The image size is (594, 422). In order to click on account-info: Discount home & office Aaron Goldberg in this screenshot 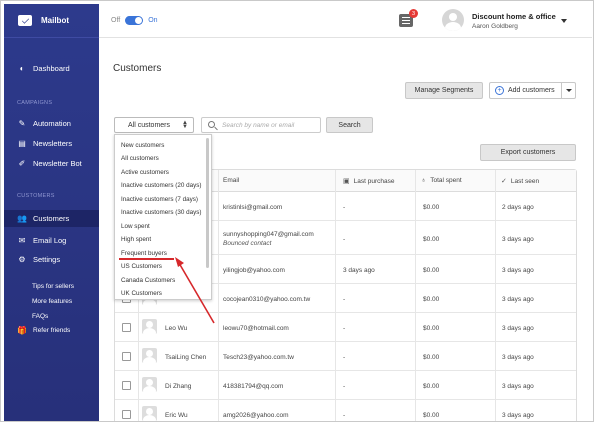, I will do `click(514, 21)`.